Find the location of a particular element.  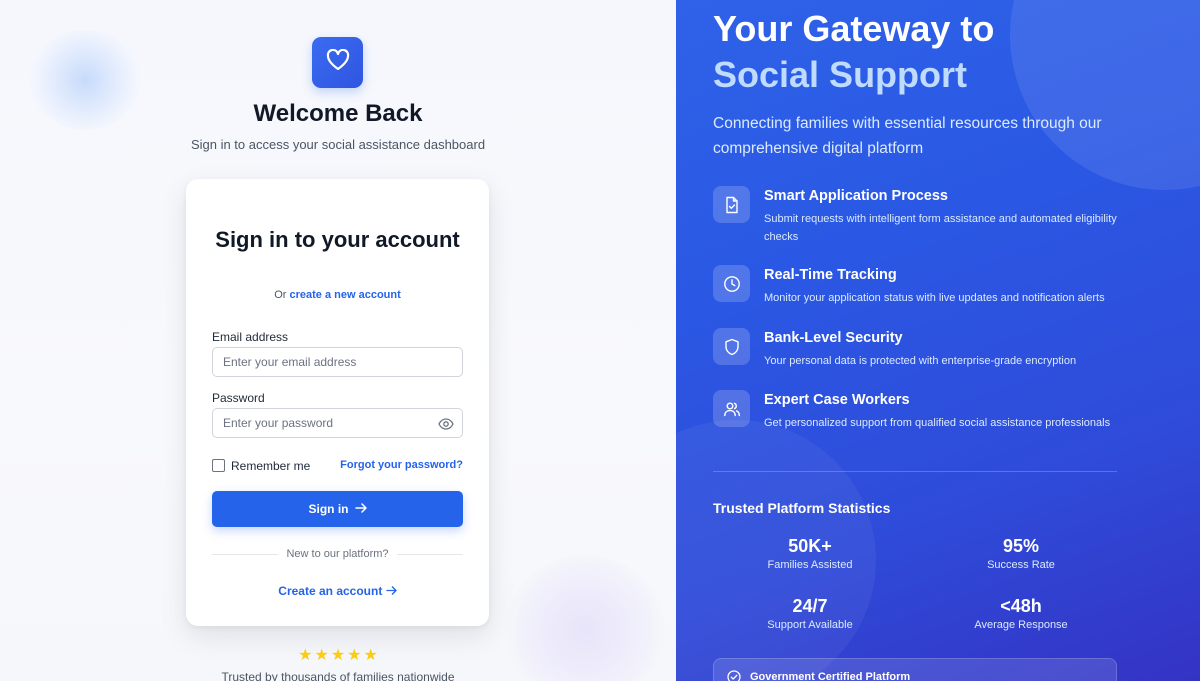

forgot-password-link: Forgot your password? is located at coordinates (401, 465).